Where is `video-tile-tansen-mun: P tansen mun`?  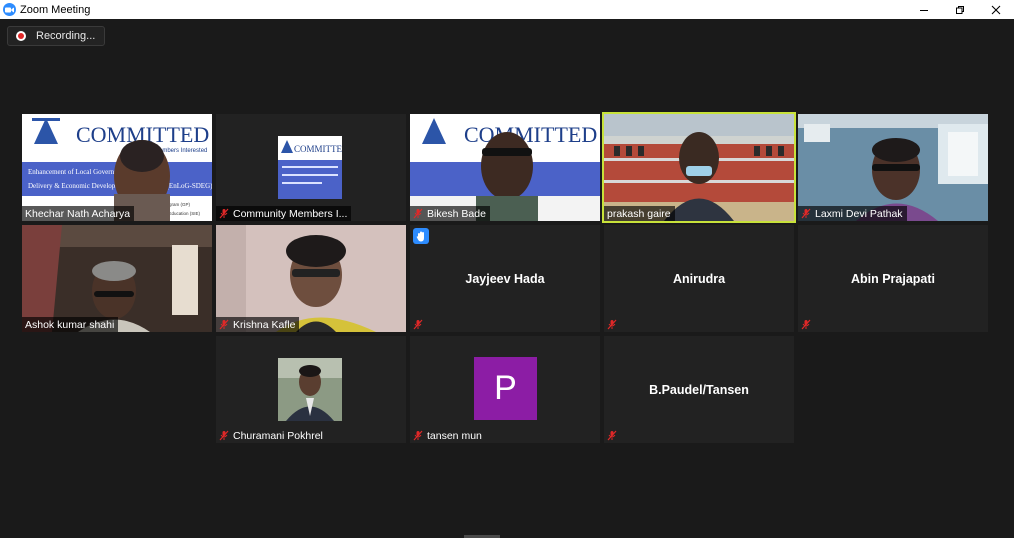 video-tile-tansen-mun: P tansen mun is located at coordinates (505, 389).